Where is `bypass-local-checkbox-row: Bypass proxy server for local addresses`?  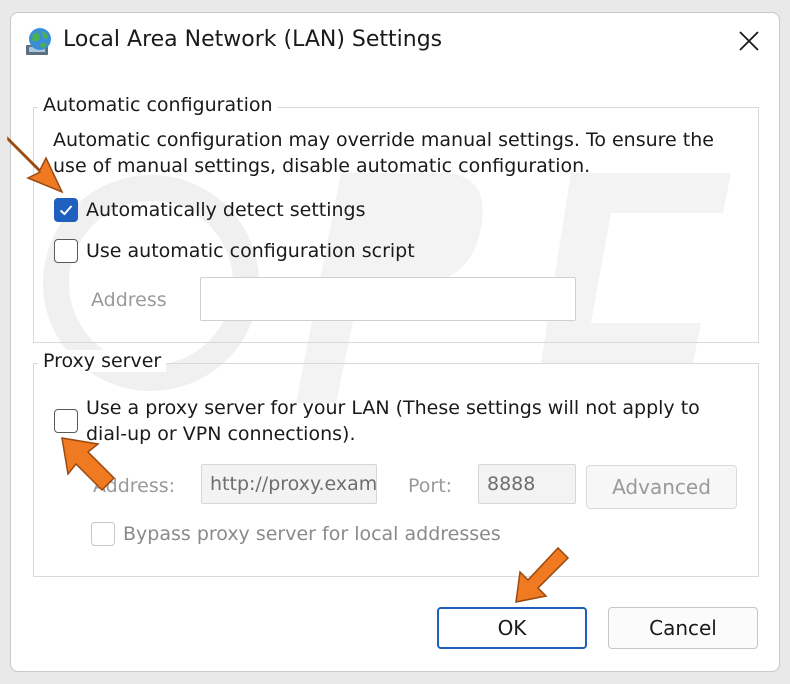
bypass-local-checkbox-row: Bypass proxy server for local addresses is located at coordinates (296, 534).